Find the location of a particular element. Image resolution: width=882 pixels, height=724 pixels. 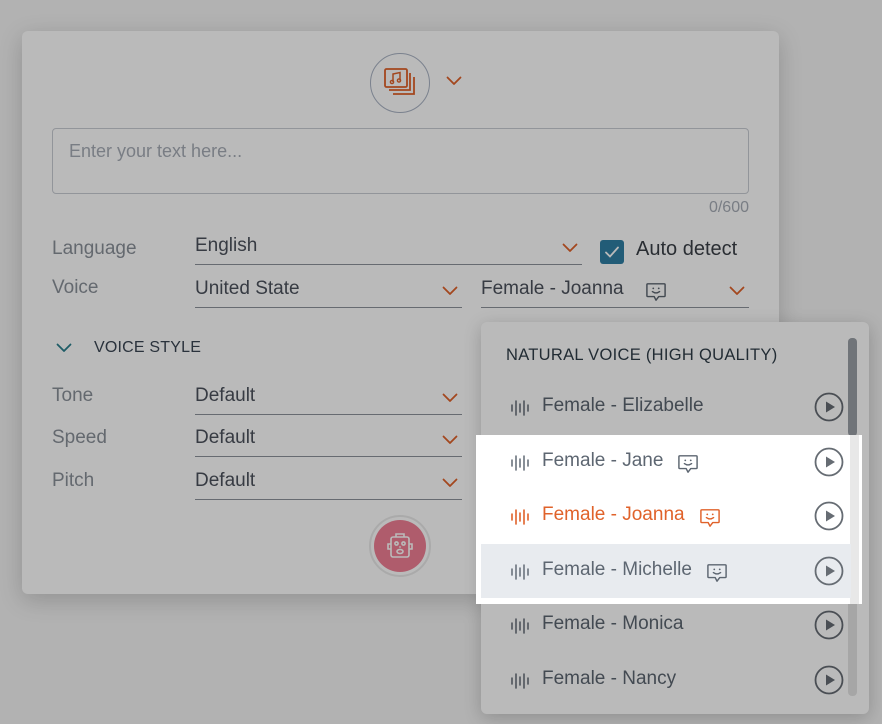

voice-style-toggle: VOICE STYLE is located at coordinates (128, 348).